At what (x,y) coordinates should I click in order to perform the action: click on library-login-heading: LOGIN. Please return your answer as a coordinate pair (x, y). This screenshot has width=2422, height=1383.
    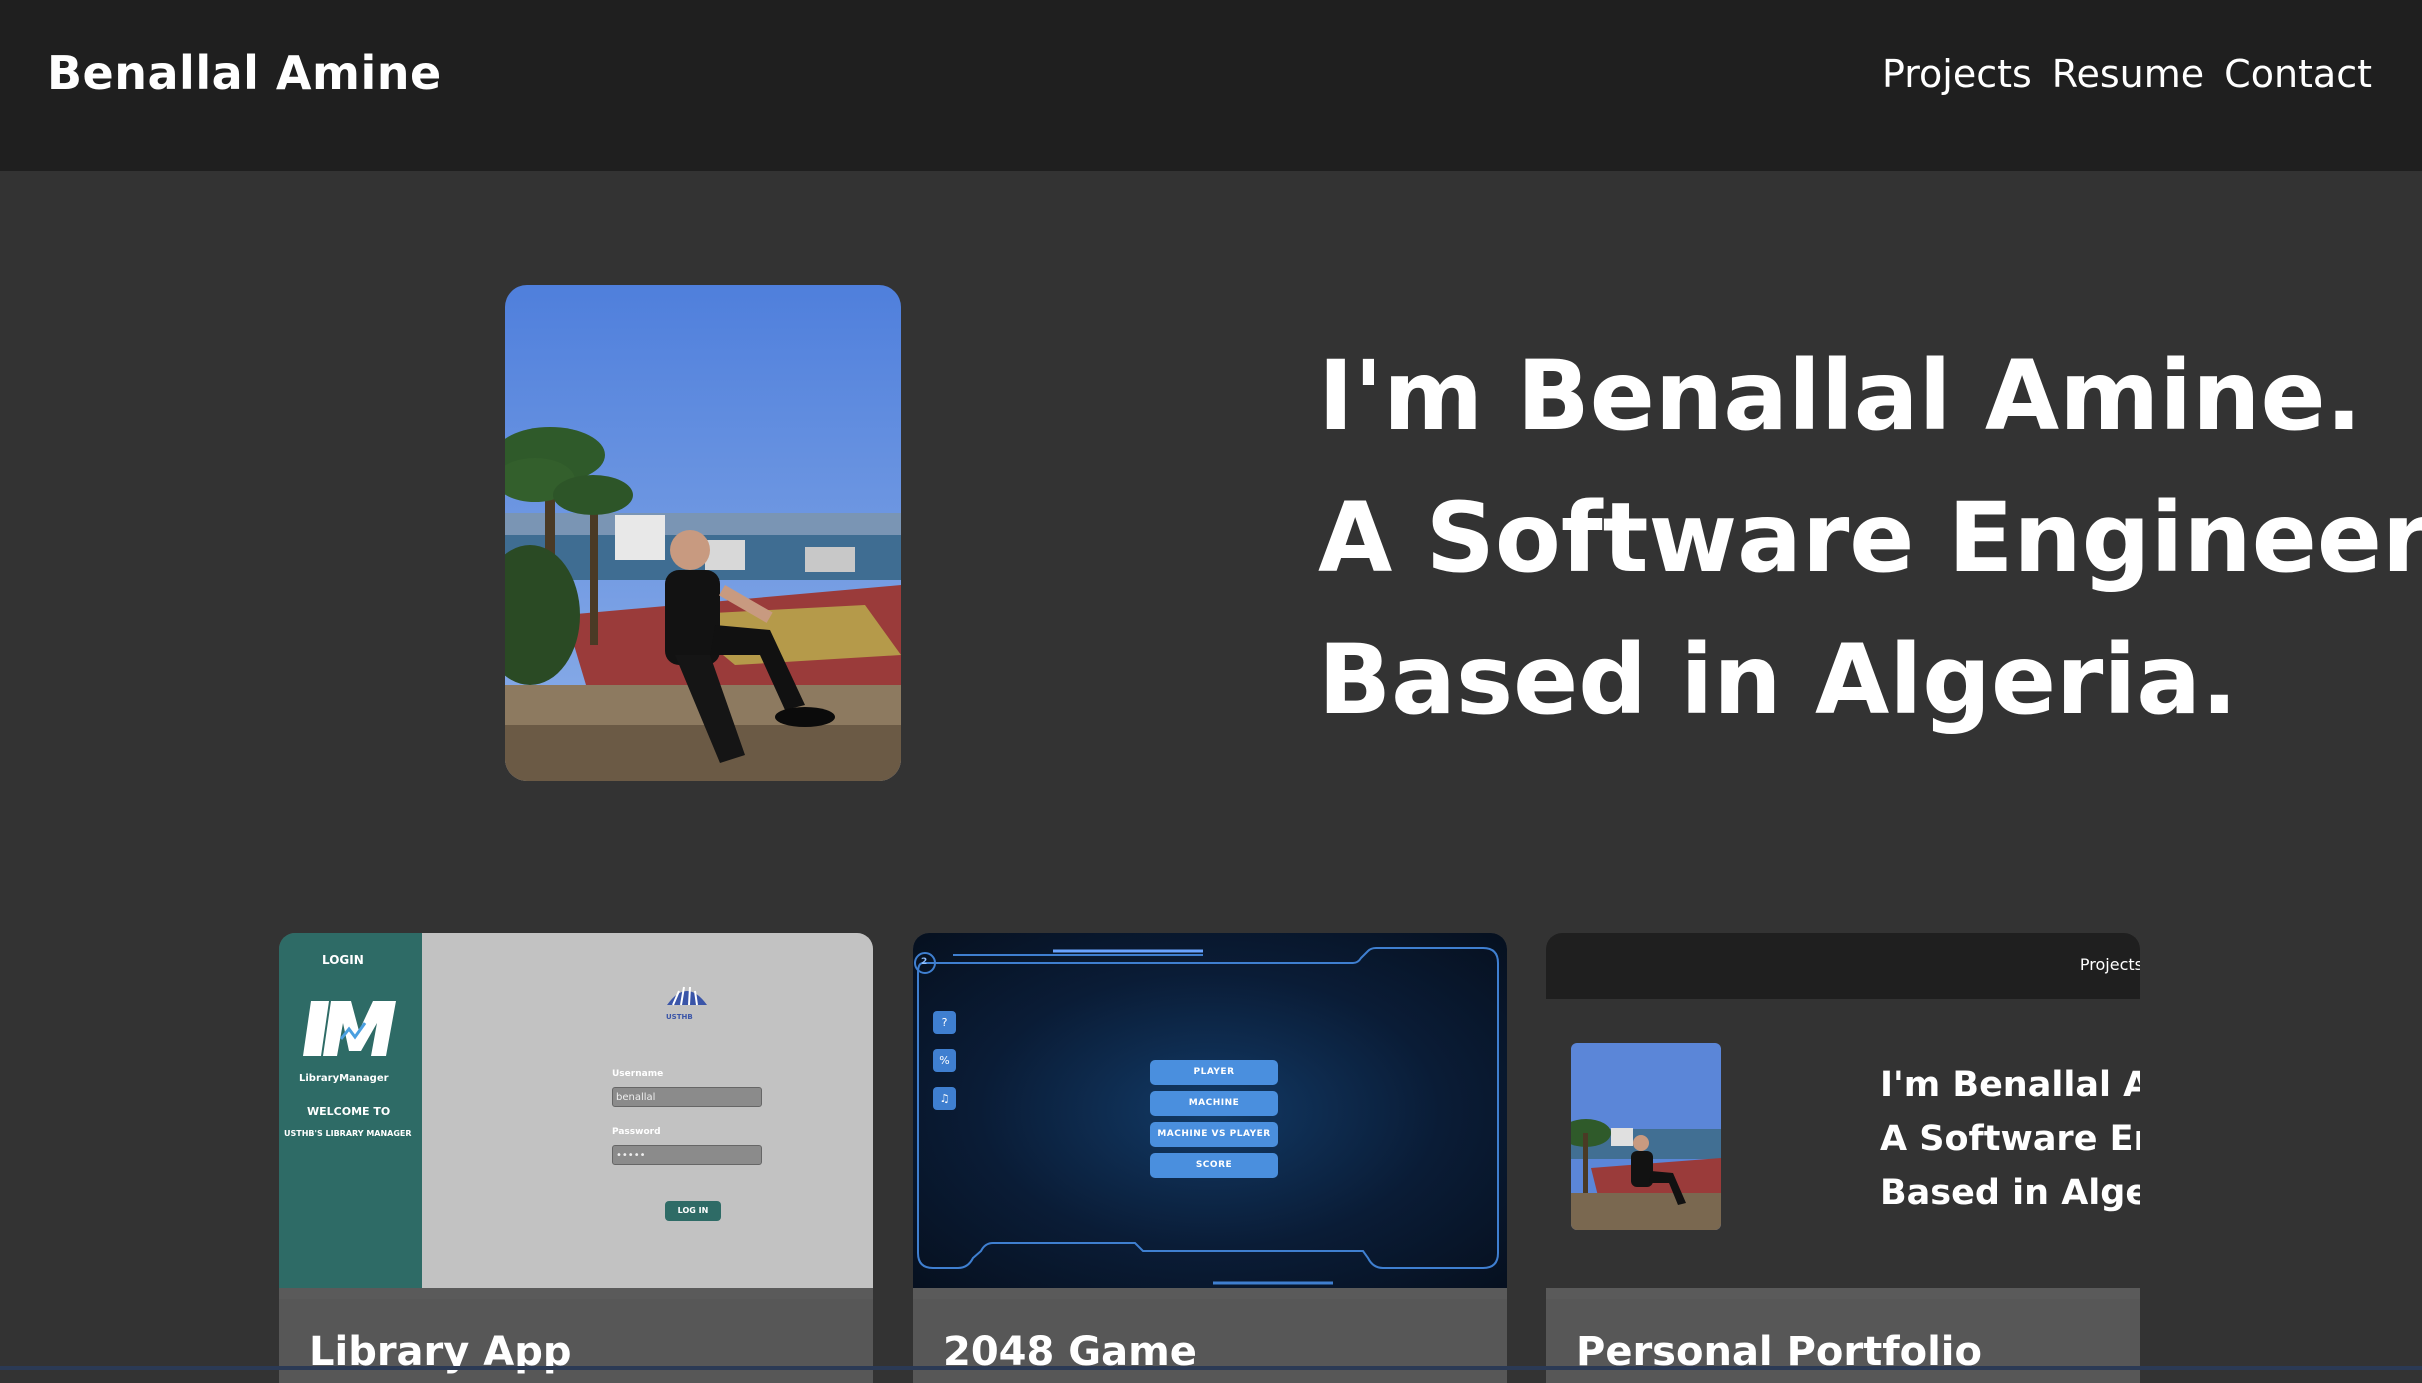
    Looking at the image, I should click on (343, 960).